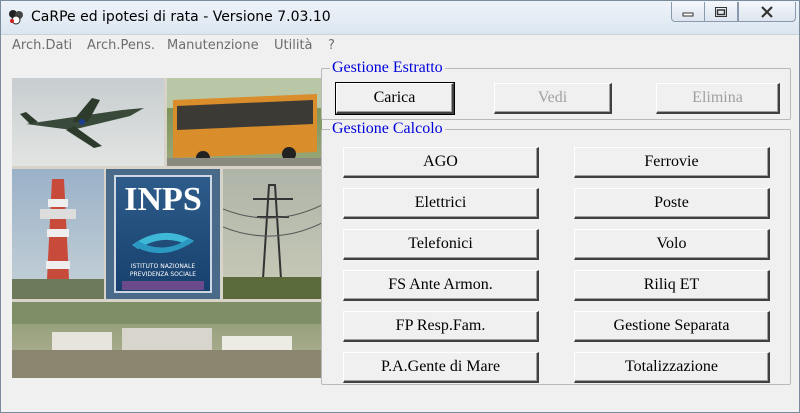 The width and height of the screenshot is (800, 413). What do you see at coordinates (42, 45) in the screenshot?
I see `menu-arch-dati: Arch.Dati` at bounding box center [42, 45].